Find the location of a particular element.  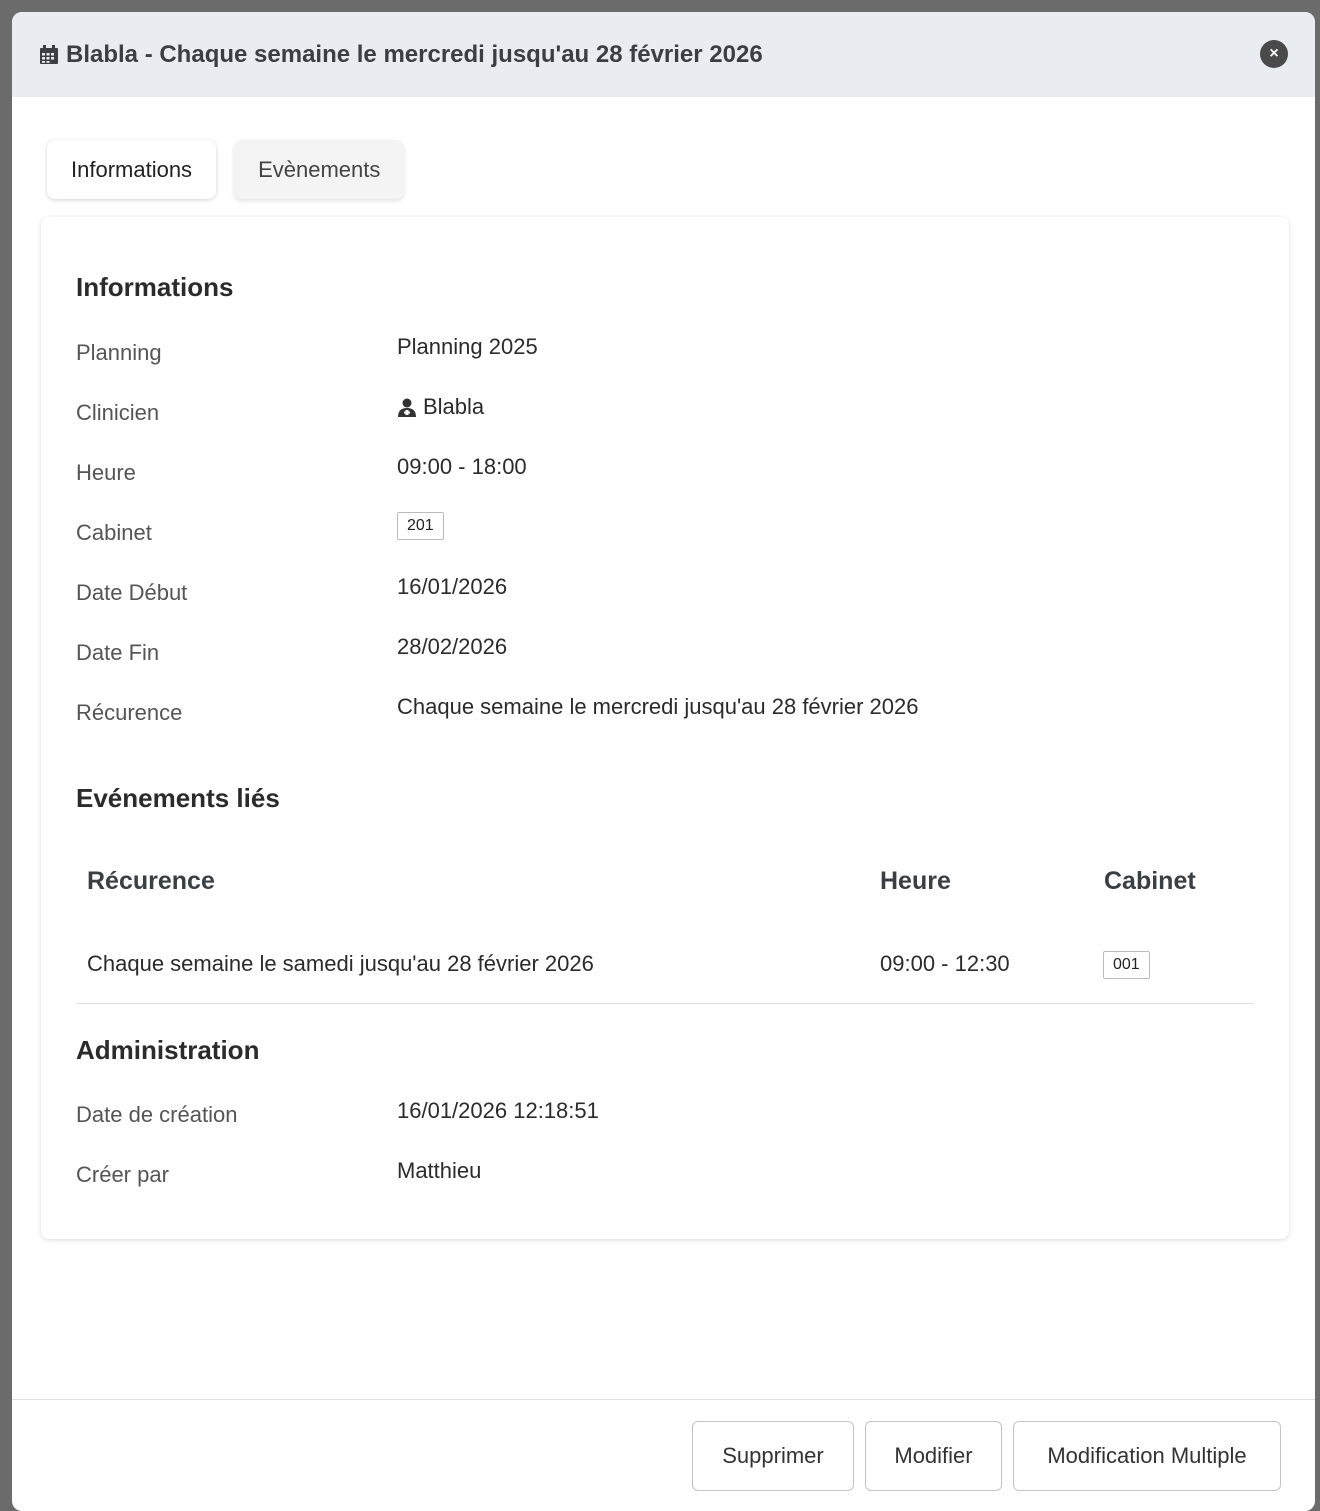

date-creation-value: 16/01/2026 12:18:51 is located at coordinates (498, 1110).